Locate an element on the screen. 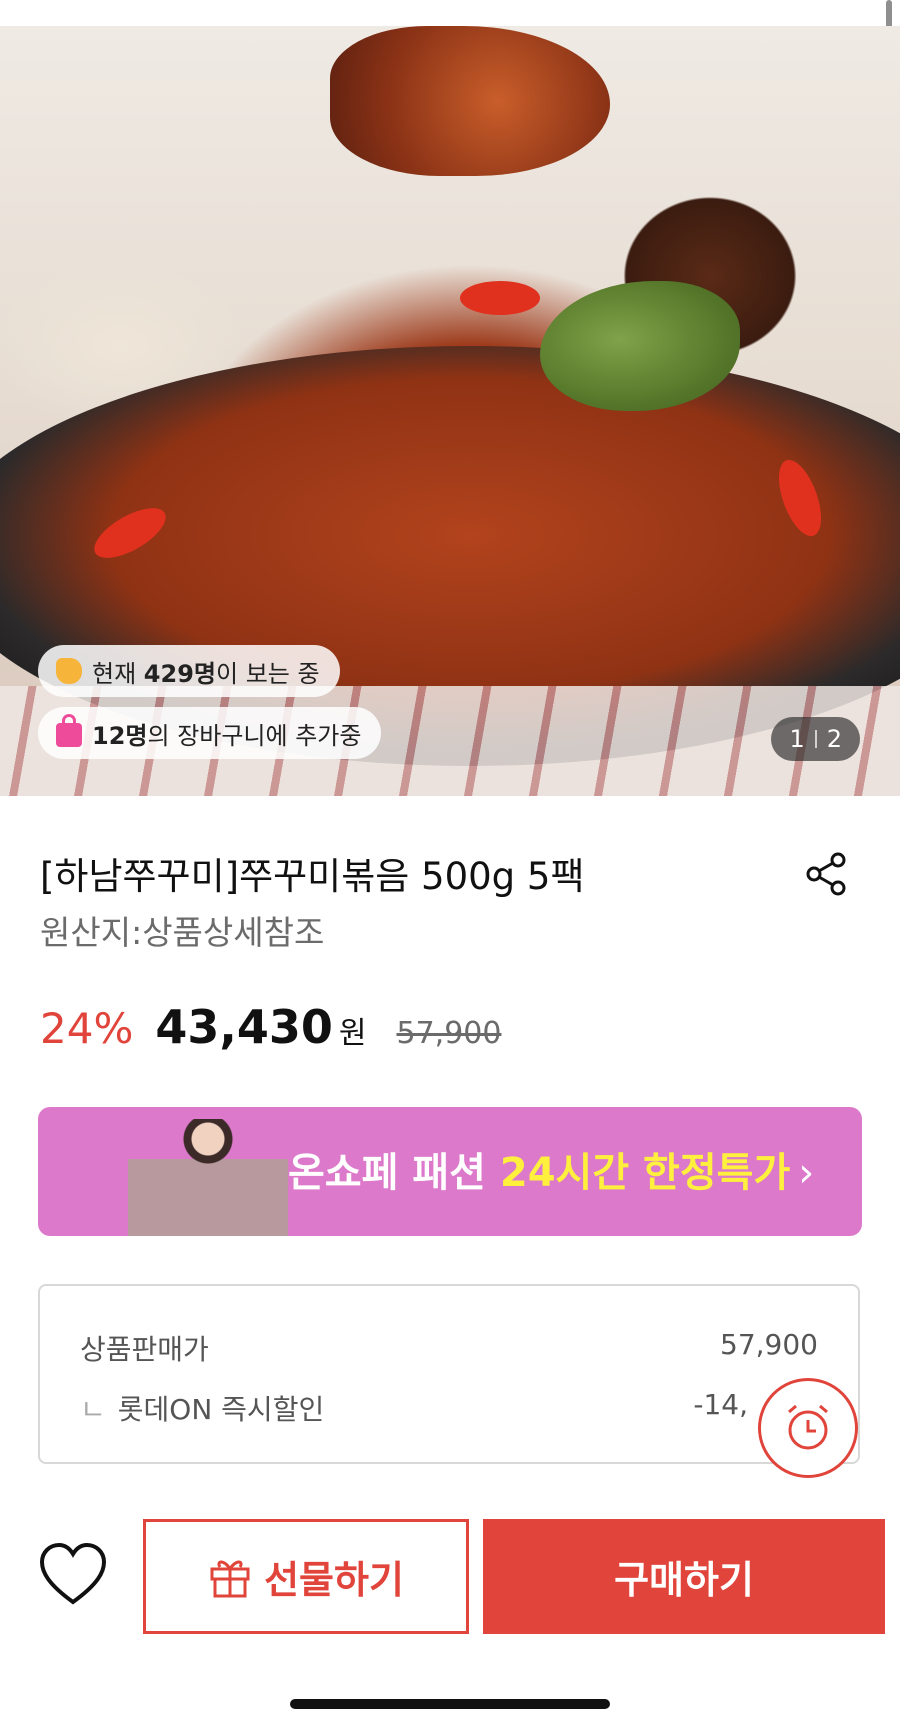 The image size is (900, 1731). price-value: -14, is located at coordinates (720, 1404).